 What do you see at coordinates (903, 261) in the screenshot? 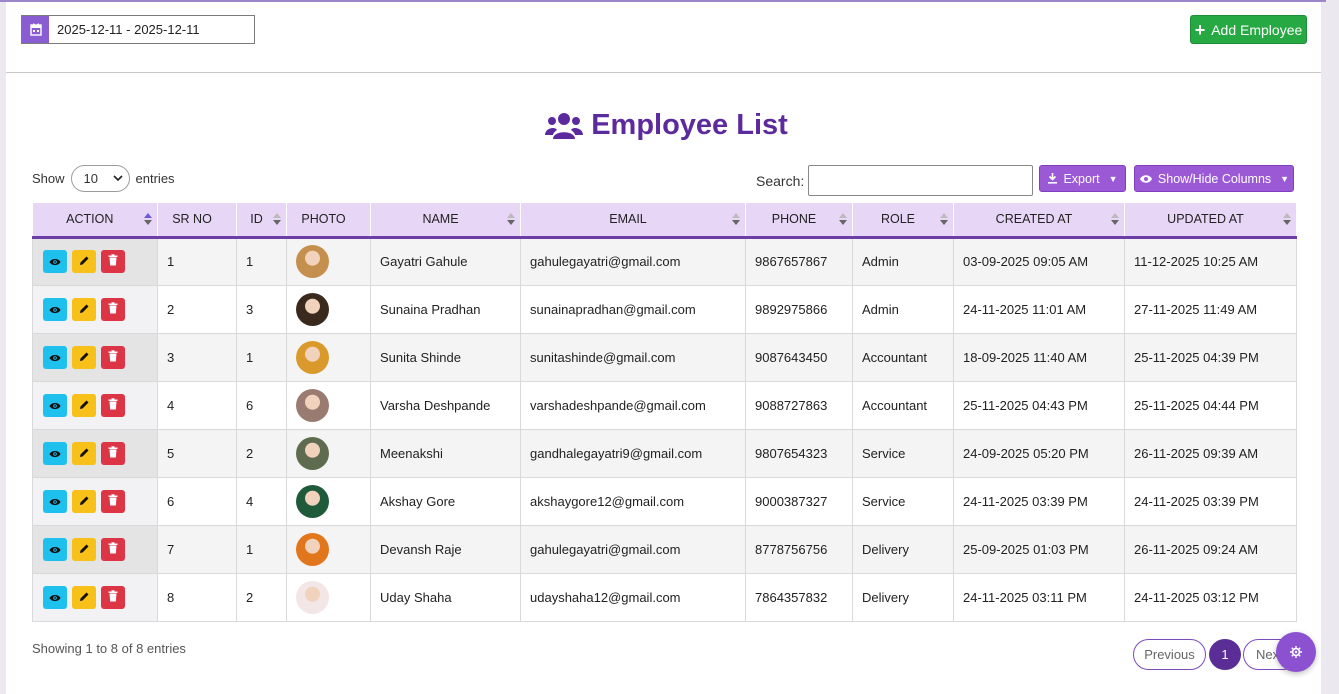
I see `role-cell: Admin` at bounding box center [903, 261].